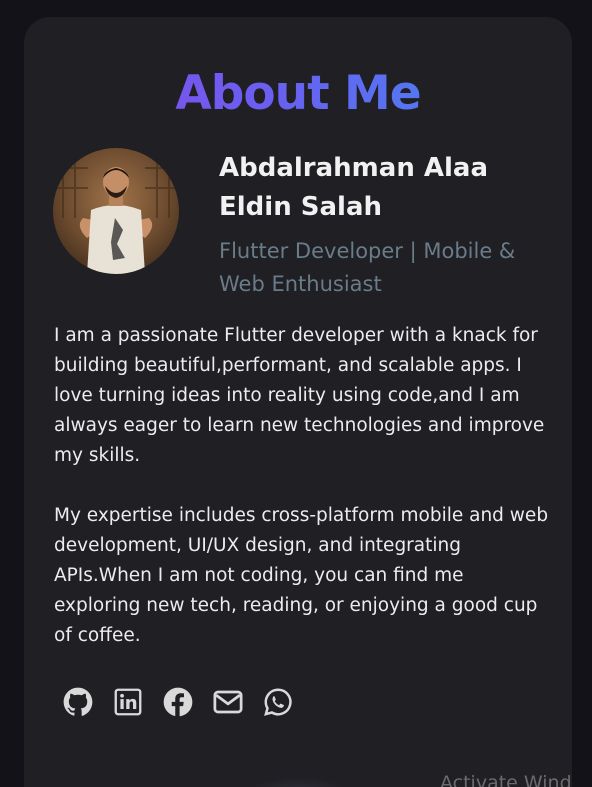 The width and height of the screenshot is (592, 787). Describe the element at coordinates (506, 779) in the screenshot. I see `activation-watermark: Activate Wind` at that location.